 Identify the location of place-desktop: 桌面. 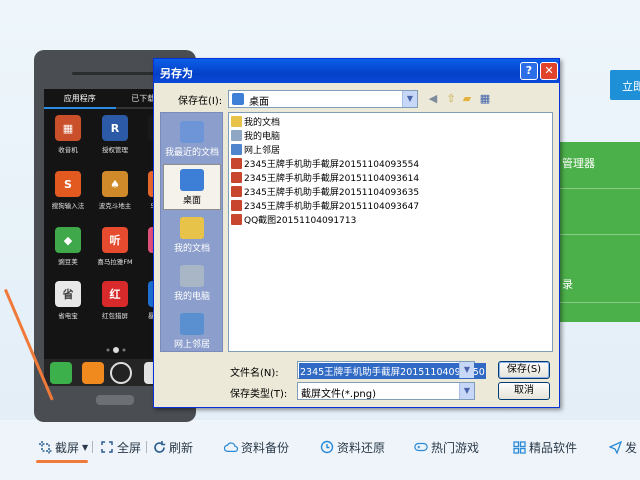
(192, 187).